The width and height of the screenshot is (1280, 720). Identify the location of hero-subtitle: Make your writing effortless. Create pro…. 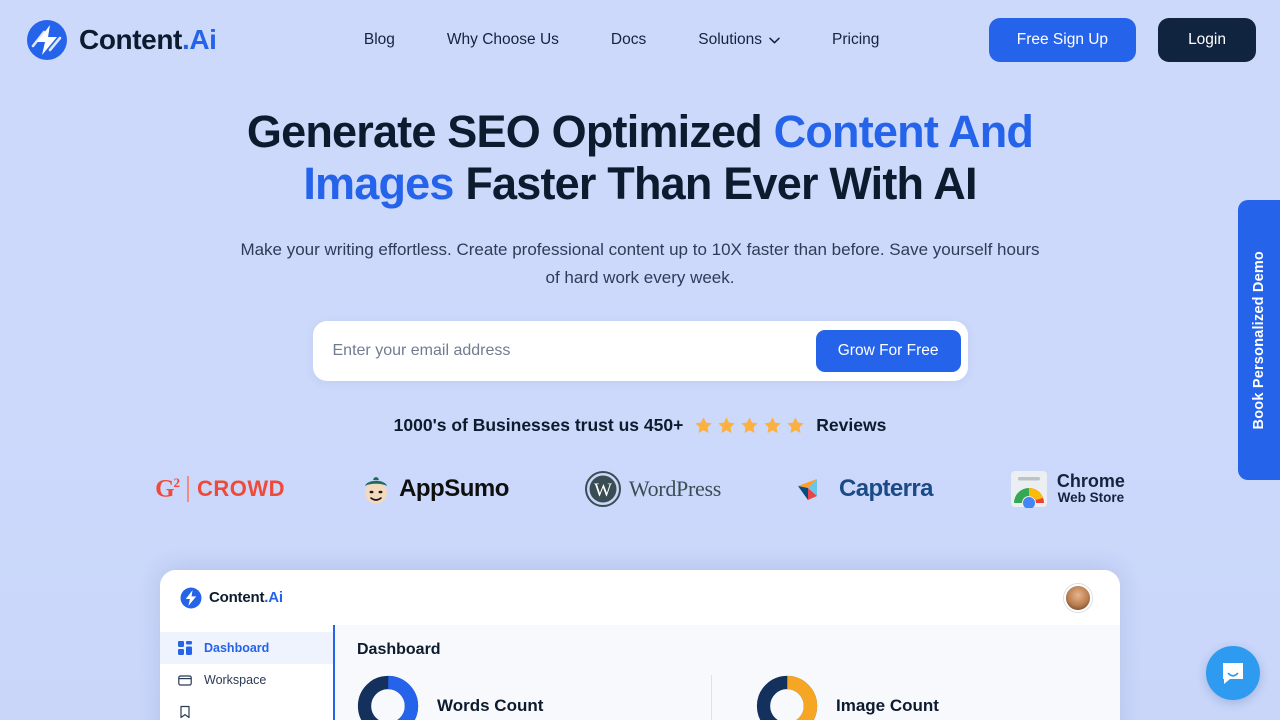
(640, 263).